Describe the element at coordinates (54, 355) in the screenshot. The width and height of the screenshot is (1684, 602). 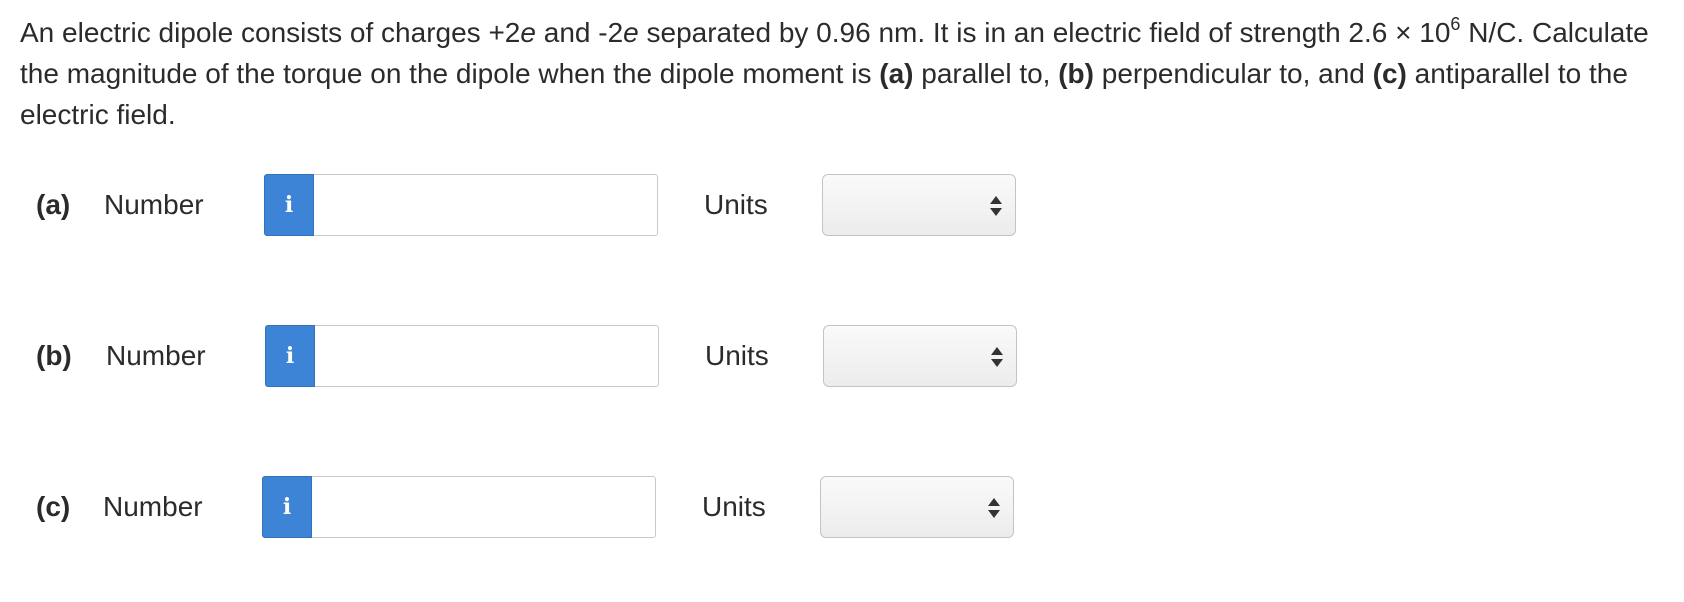
I see `part-label: (b)` at that location.